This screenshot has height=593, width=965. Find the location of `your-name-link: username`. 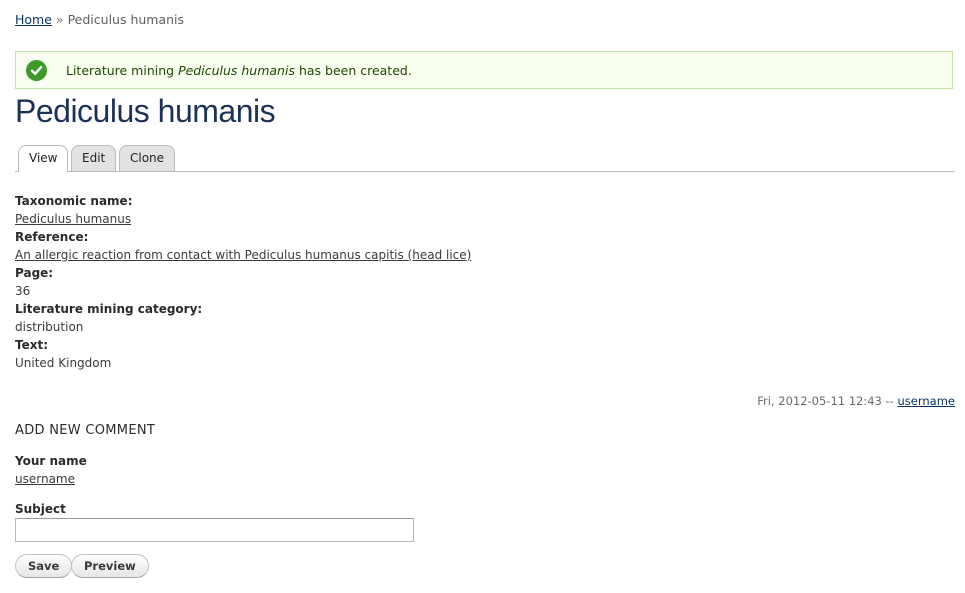

your-name-link: username is located at coordinates (45, 479).